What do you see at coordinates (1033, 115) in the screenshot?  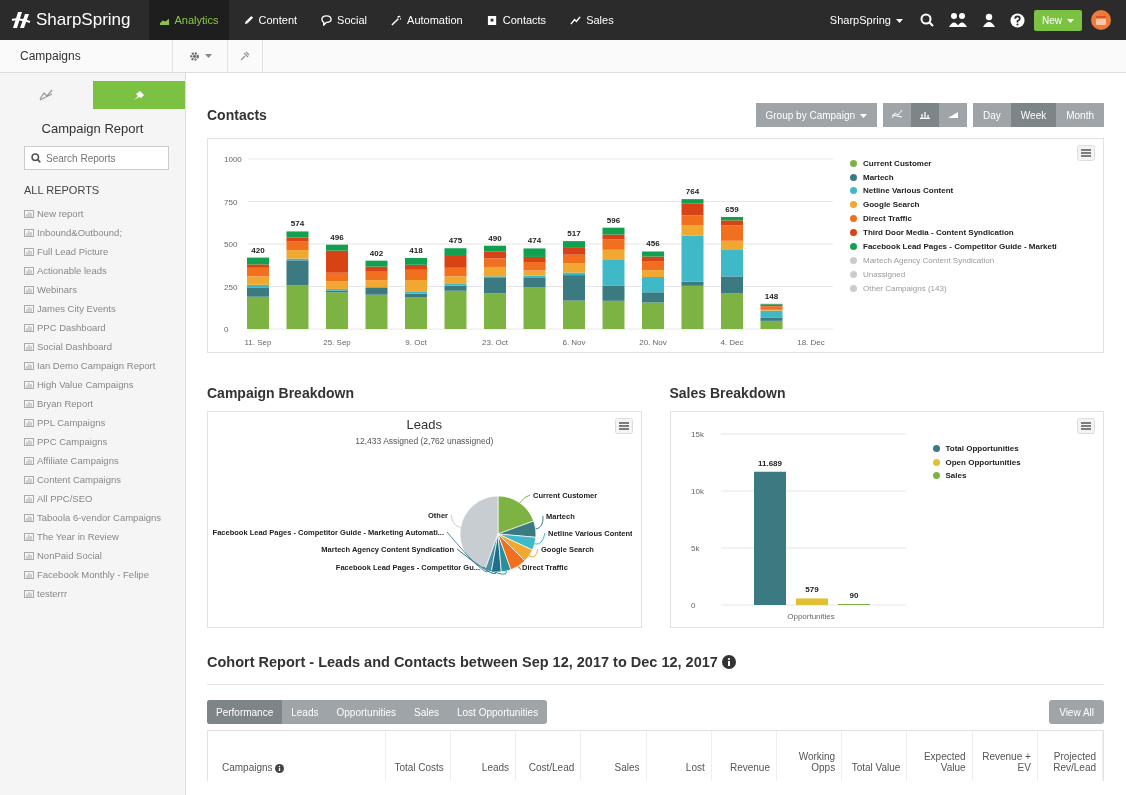 I see `period-button: Week` at bounding box center [1033, 115].